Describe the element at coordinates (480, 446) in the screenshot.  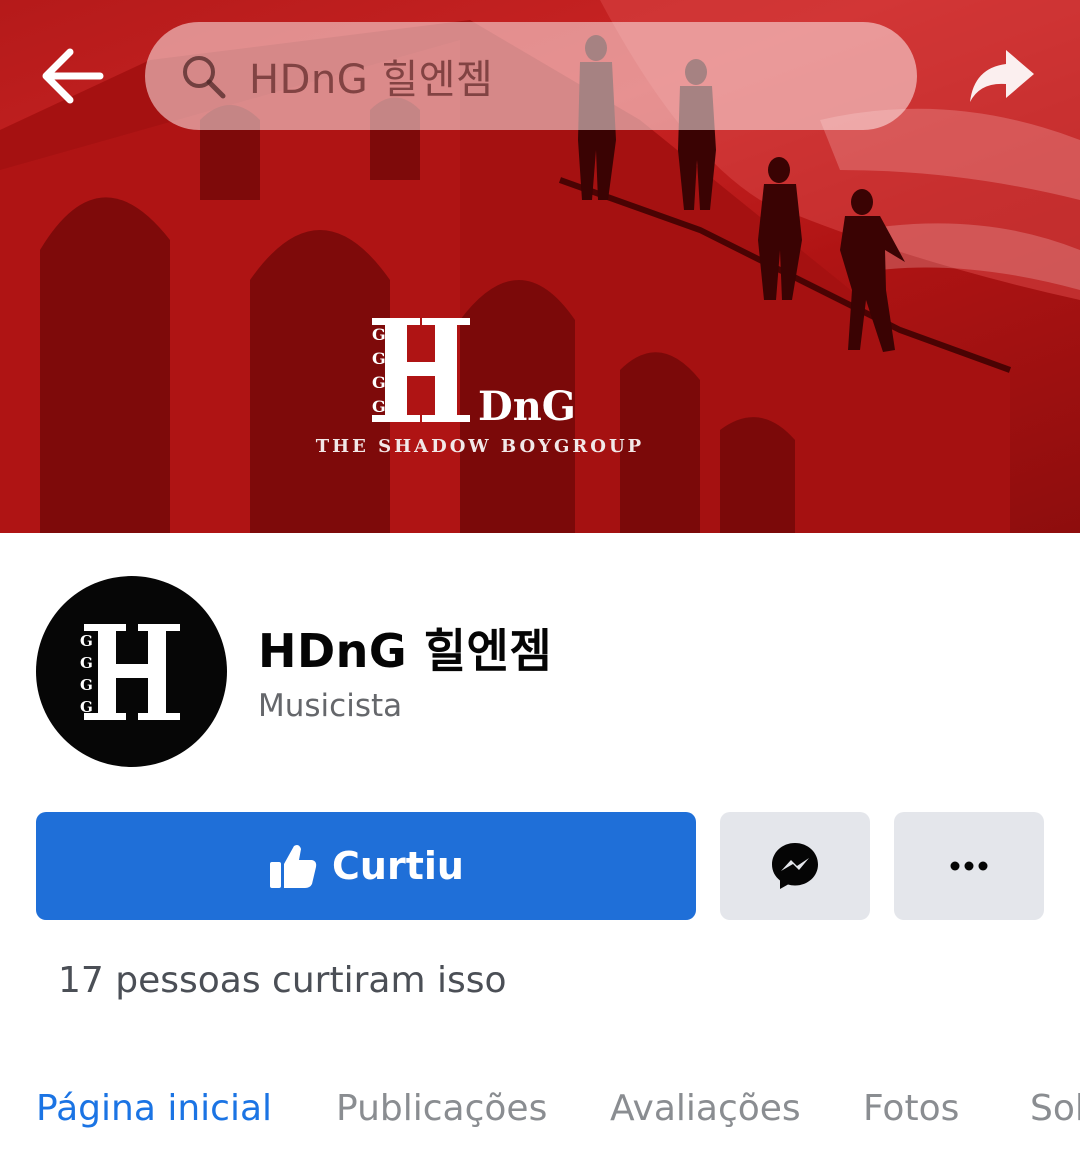
I see `cover-tagline: THE SHADOW BOYGROUP` at that location.